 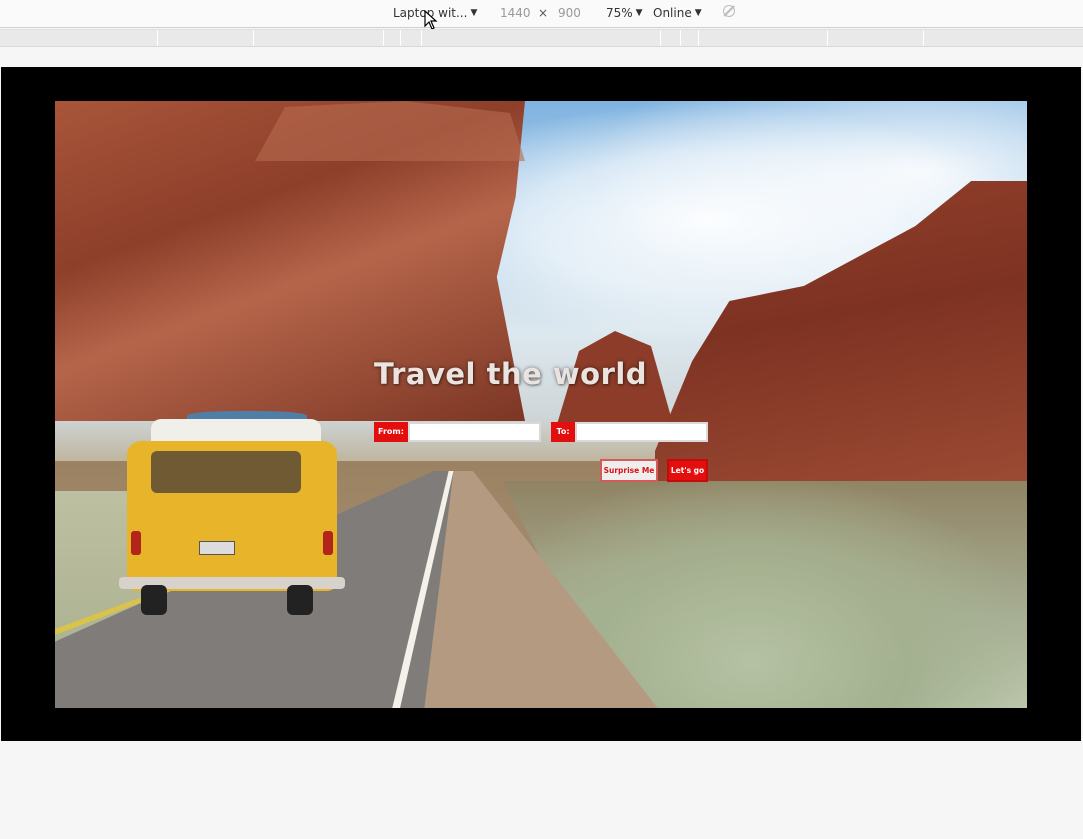 What do you see at coordinates (541, 38) in the screenshot?
I see `media-query-bar` at bounding box center [541, 38].